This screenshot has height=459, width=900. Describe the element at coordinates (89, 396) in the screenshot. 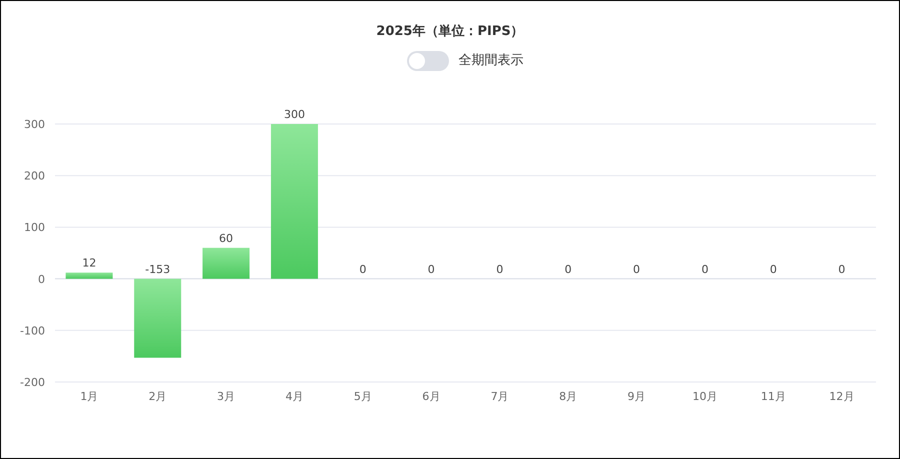

I see `x-tick-label: 1月` at that location.